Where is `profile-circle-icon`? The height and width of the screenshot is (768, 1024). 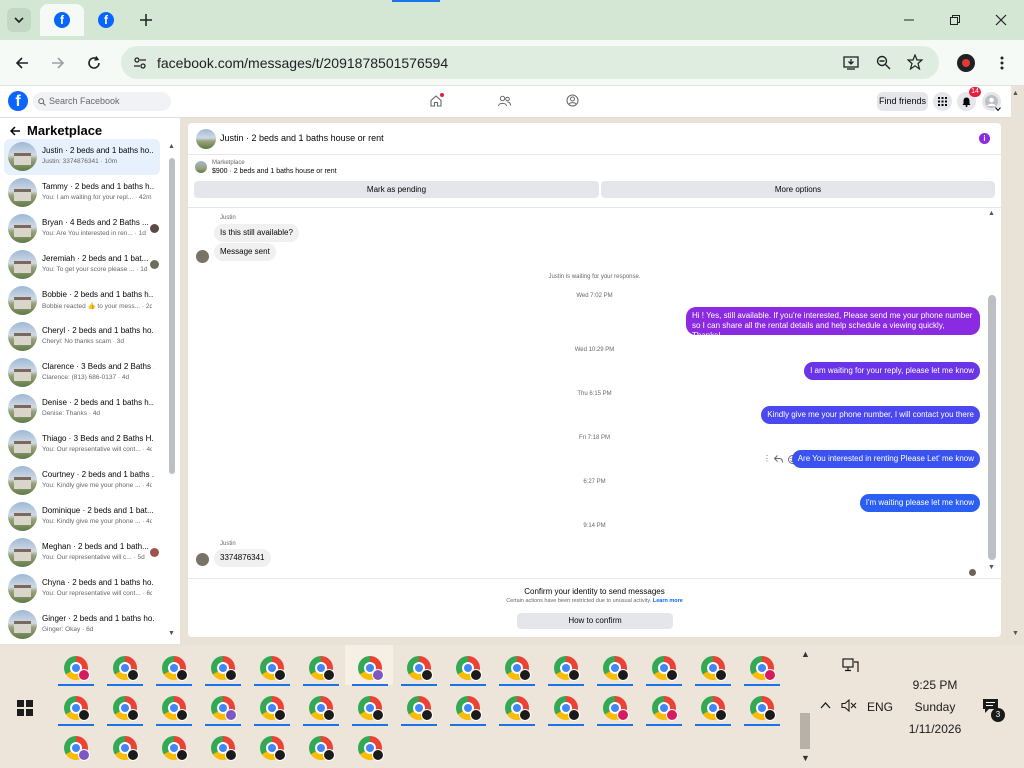 profile-circle-icon is located at coordinates (572, 100).